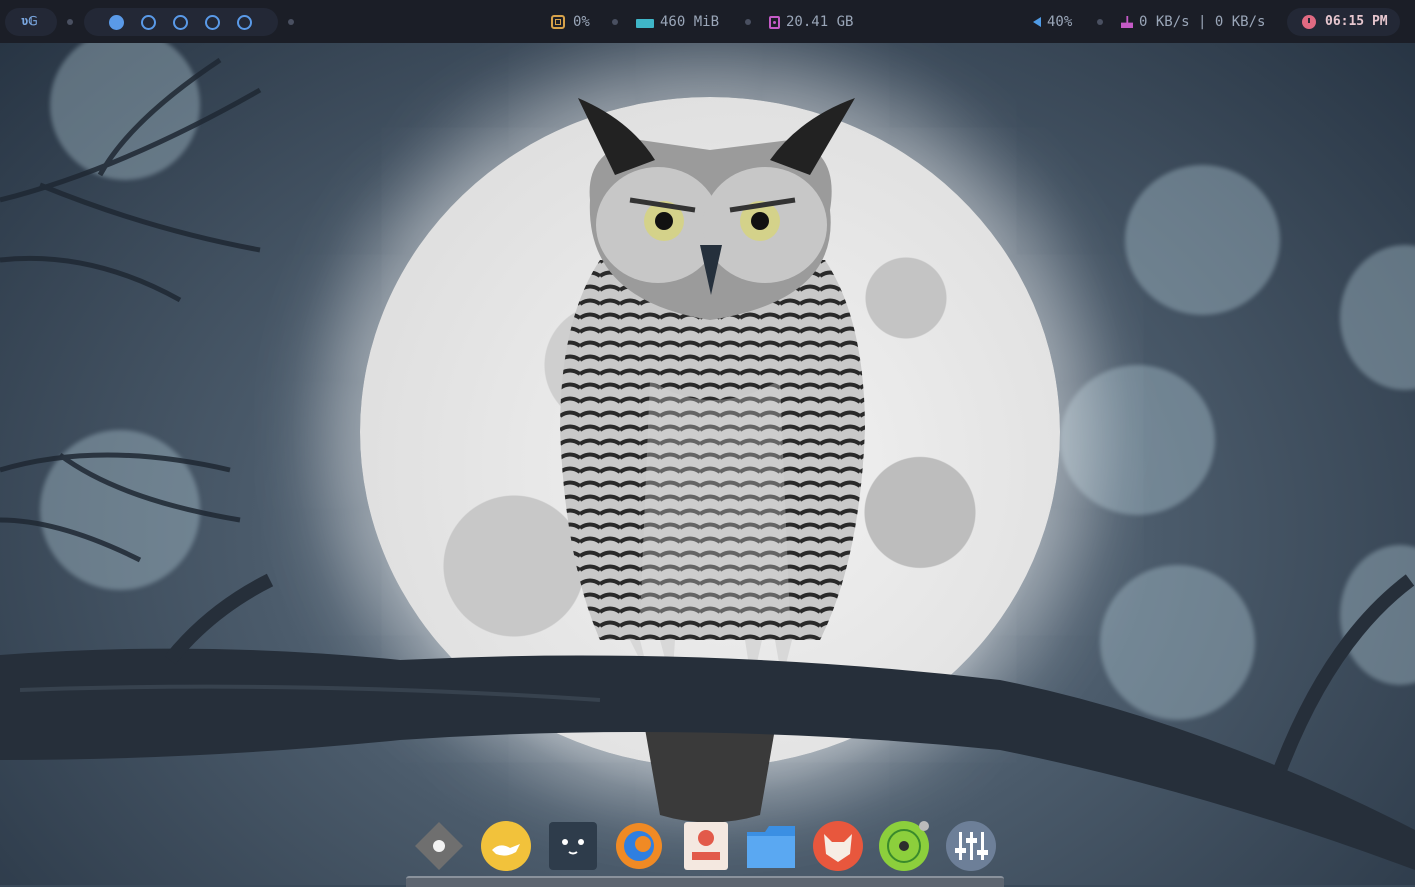  What do you see at coordinates (1127, 22) in the screenshot?
I see `network-icon` at bounding box center [1127, 22].